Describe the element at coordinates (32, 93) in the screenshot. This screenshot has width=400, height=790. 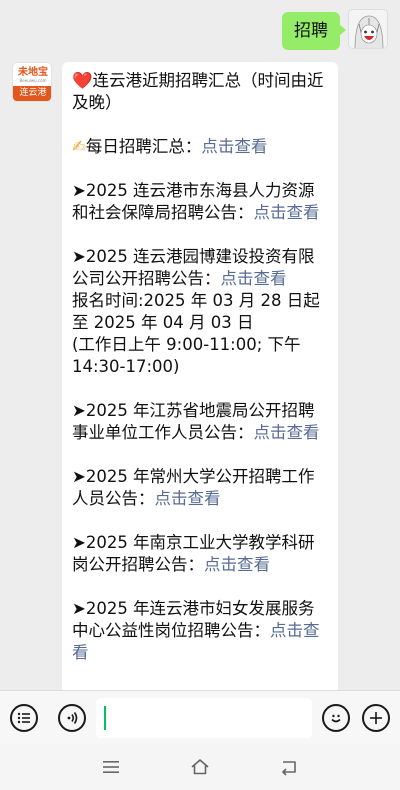
I see `brand-logo-city: 连云港` at that location.